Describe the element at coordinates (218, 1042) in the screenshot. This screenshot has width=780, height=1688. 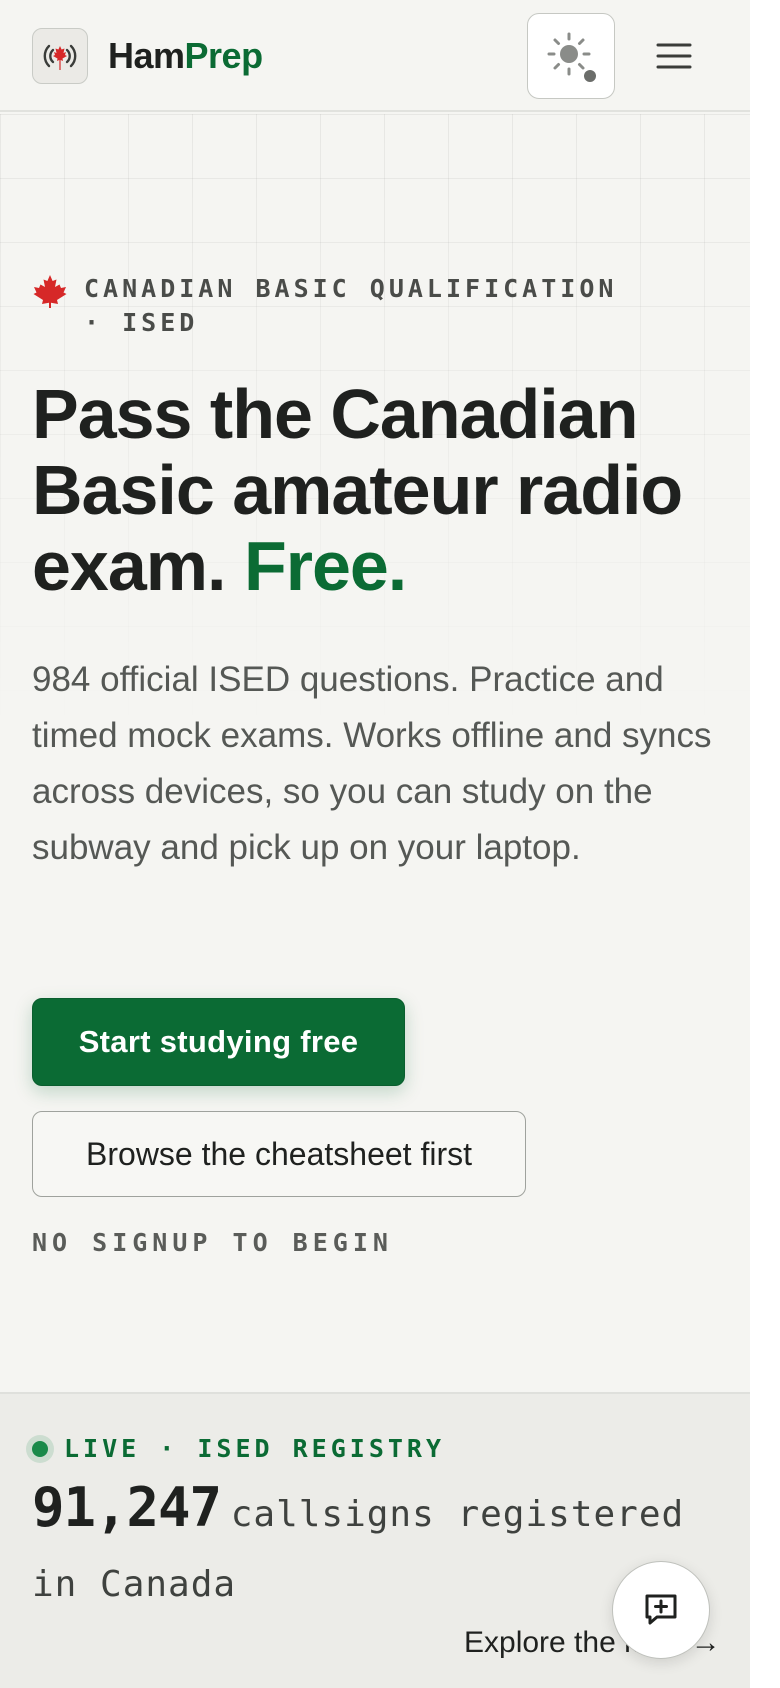
I see `start-studying-button: Start studying free` at that location.